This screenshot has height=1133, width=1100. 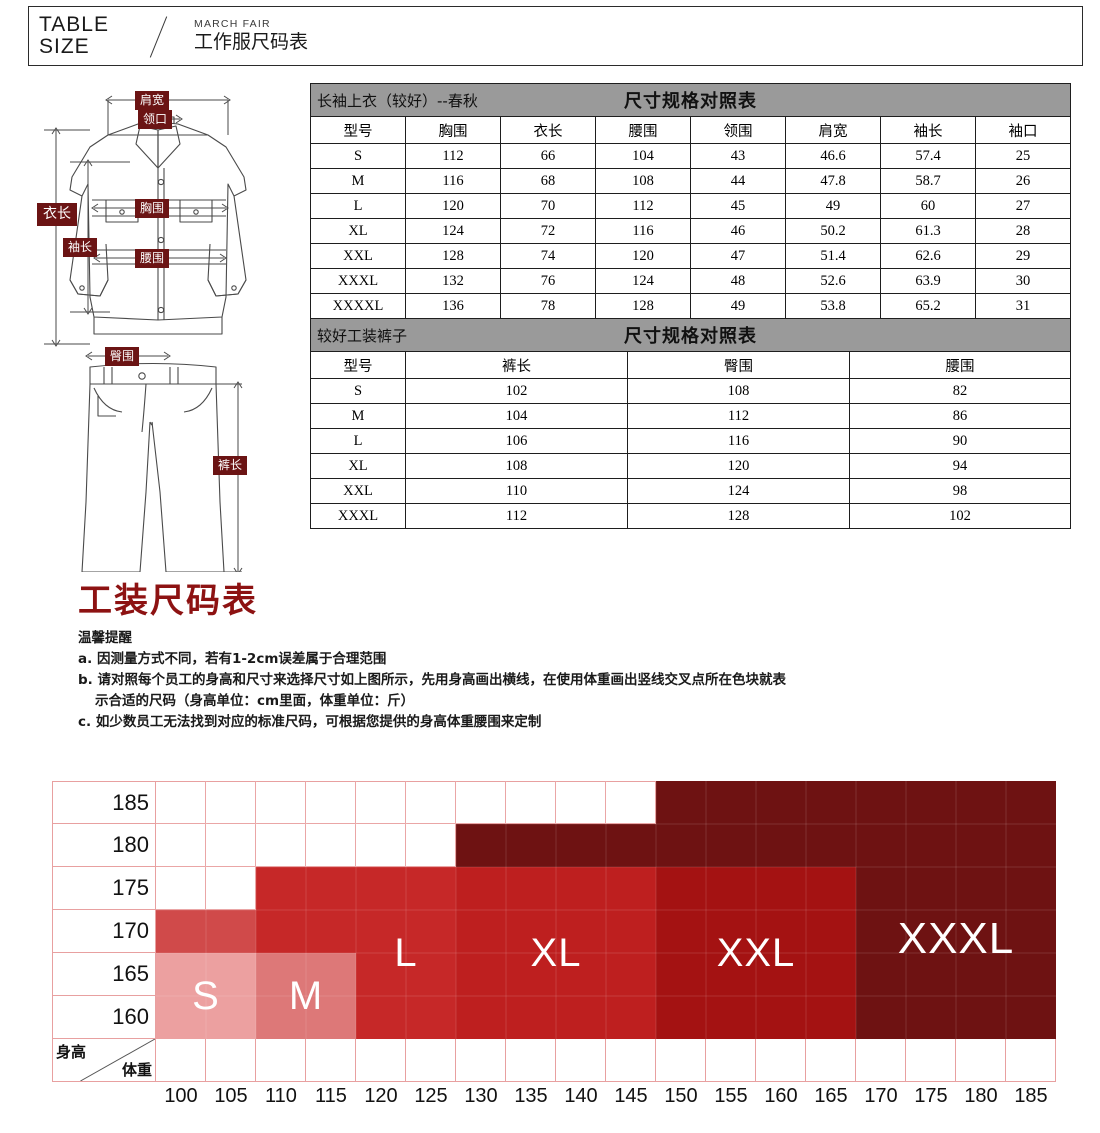 I want to click on cell: 116, so click(x=643, y=231).